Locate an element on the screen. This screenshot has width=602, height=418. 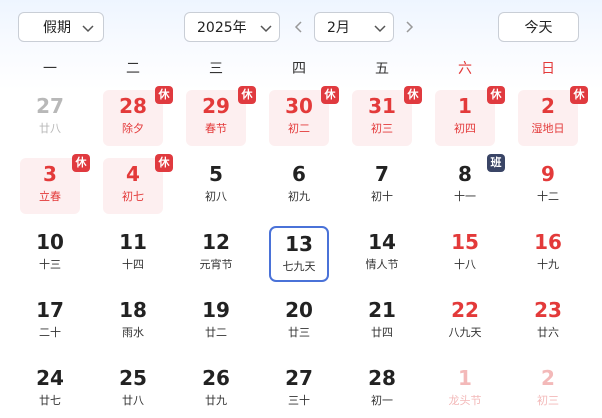
day-cell: 5 初八 is located at coordinates (216, 186).